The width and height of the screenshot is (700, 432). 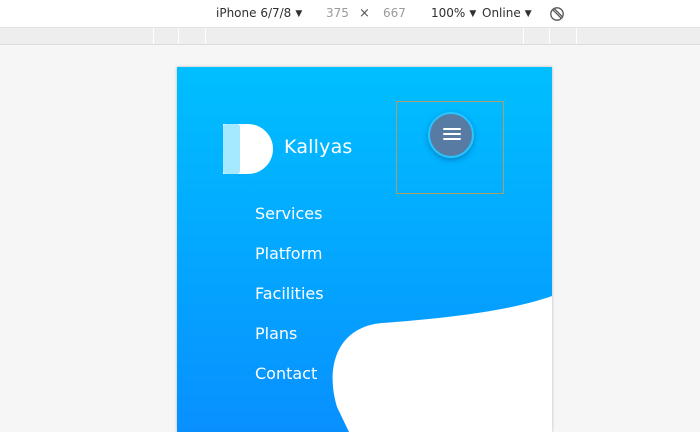 What do you see at coordinates (448, 13) in the screenshot?
I see `zoom-value: 100%` at bounding box center [448, 13].